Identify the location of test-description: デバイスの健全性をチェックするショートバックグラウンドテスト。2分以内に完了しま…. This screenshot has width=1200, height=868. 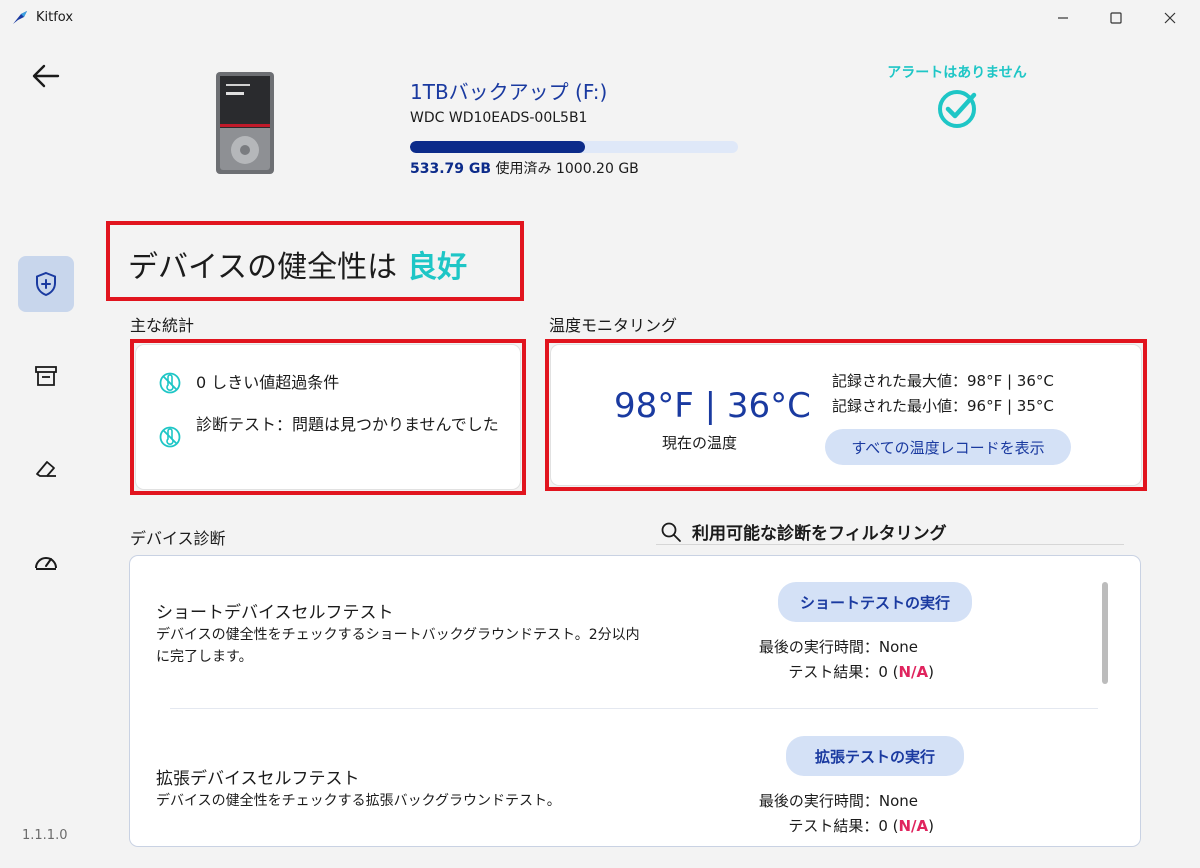
(398, 646).